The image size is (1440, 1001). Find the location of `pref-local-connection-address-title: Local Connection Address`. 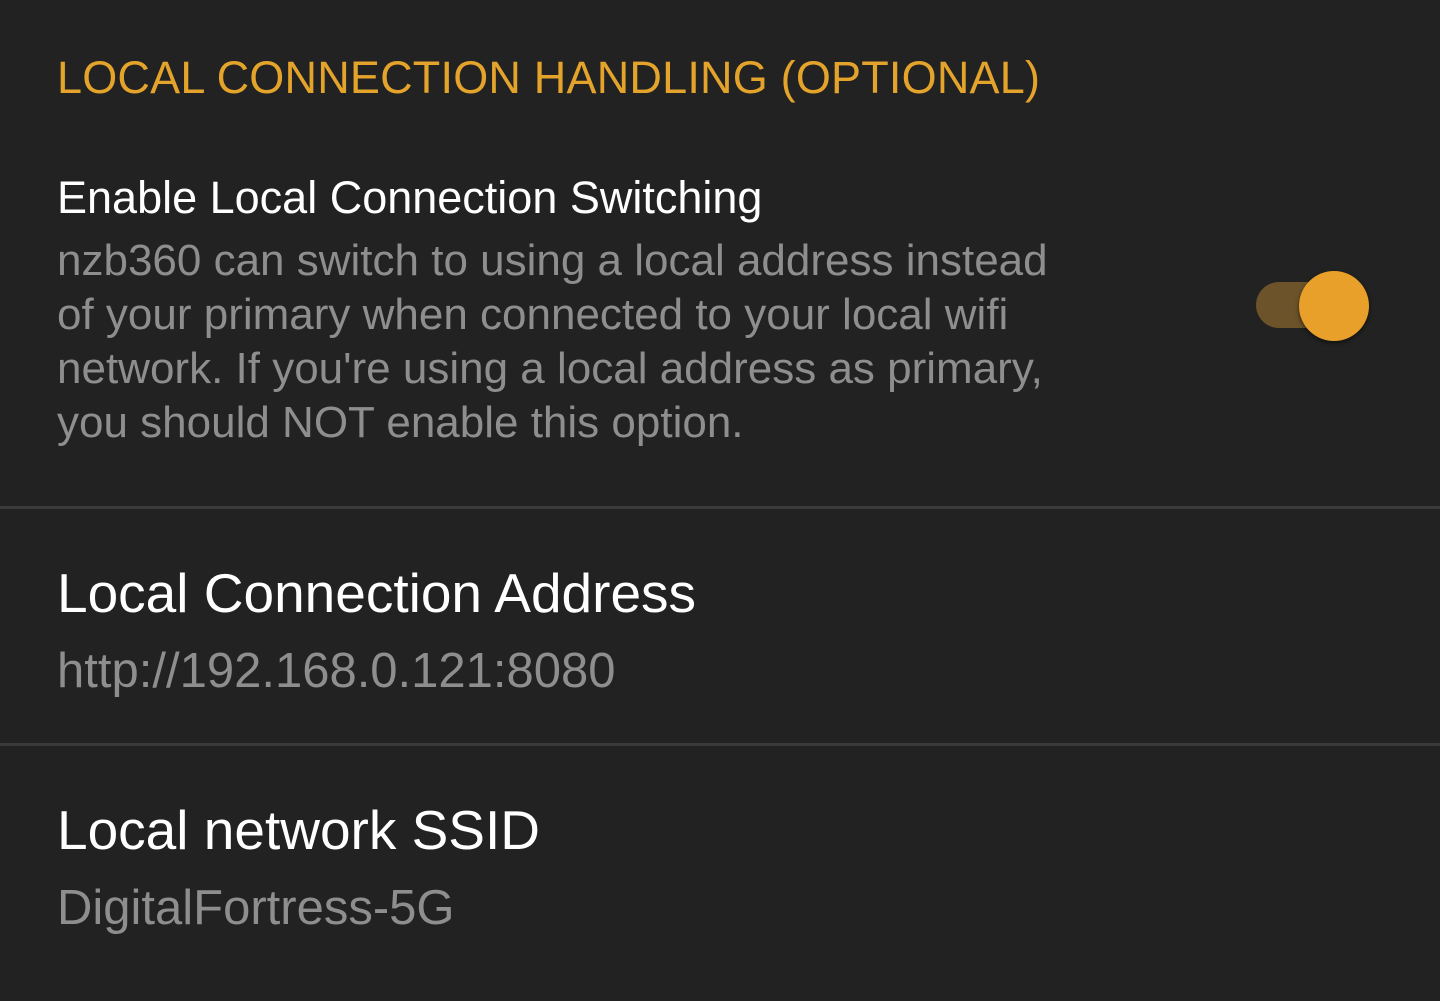

pref-local-connection-address-title: Local Connection Address is located at coordinates (377, 593).